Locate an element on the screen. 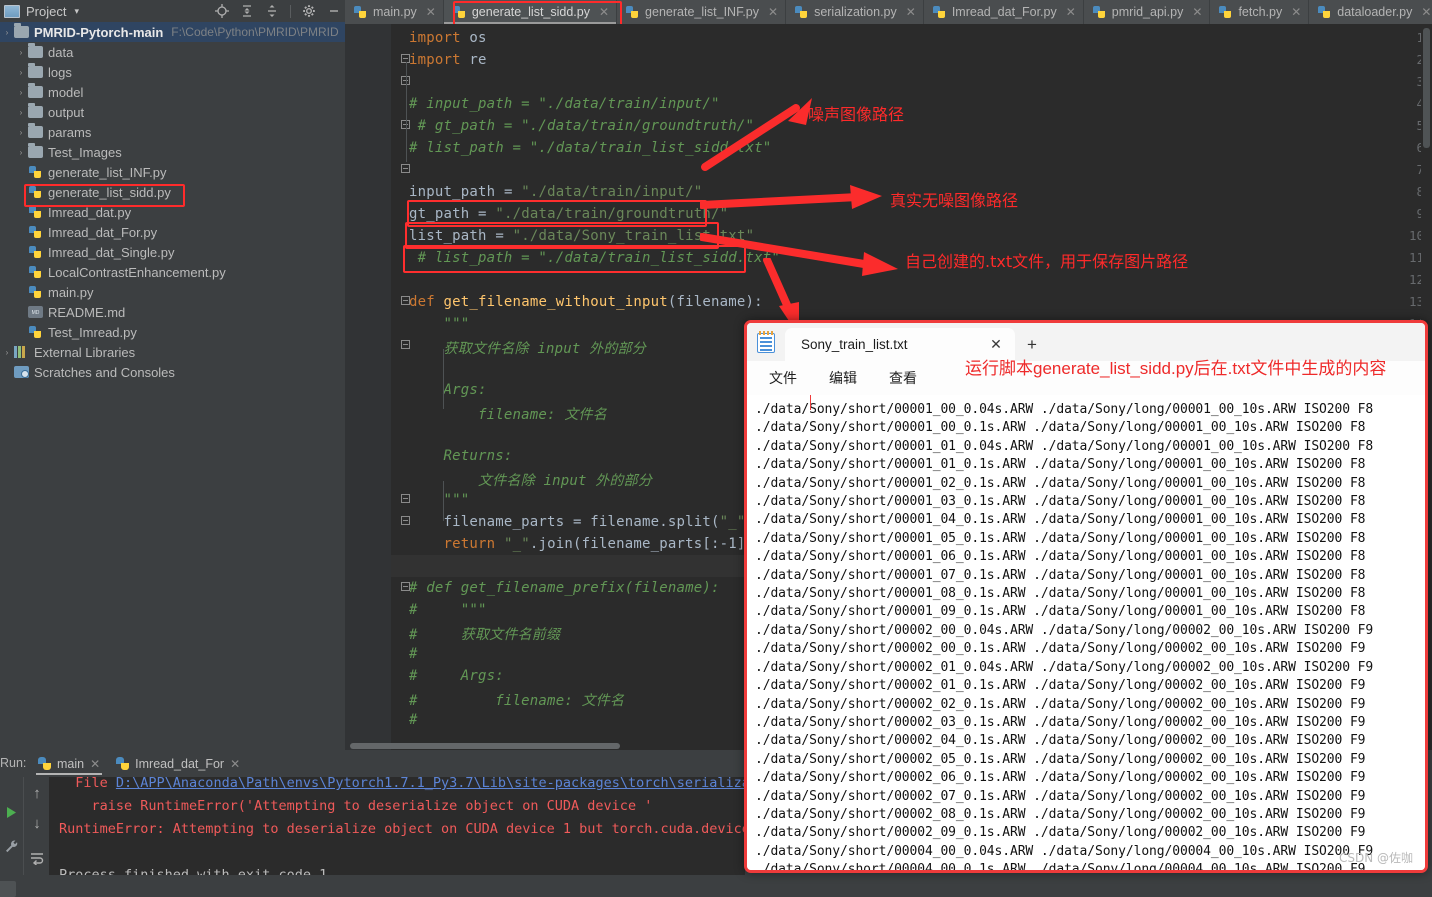 This screenshot has width=1432, height=897. editor-tab-label: main.py is located at coordinates (395, 12).